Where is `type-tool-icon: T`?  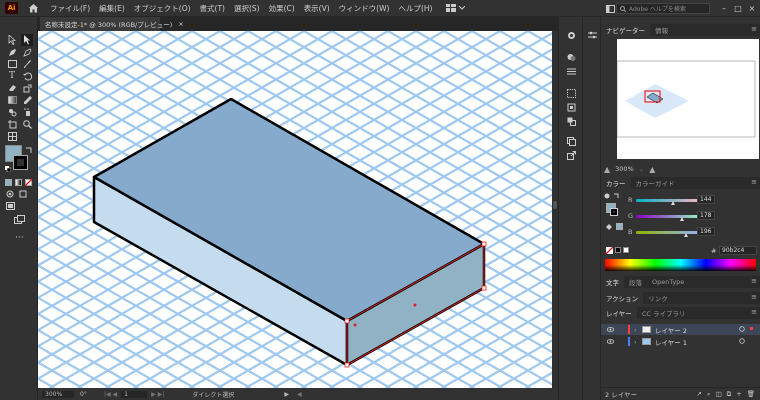
type-tool-icon: T is located at coordinates (12, 76).